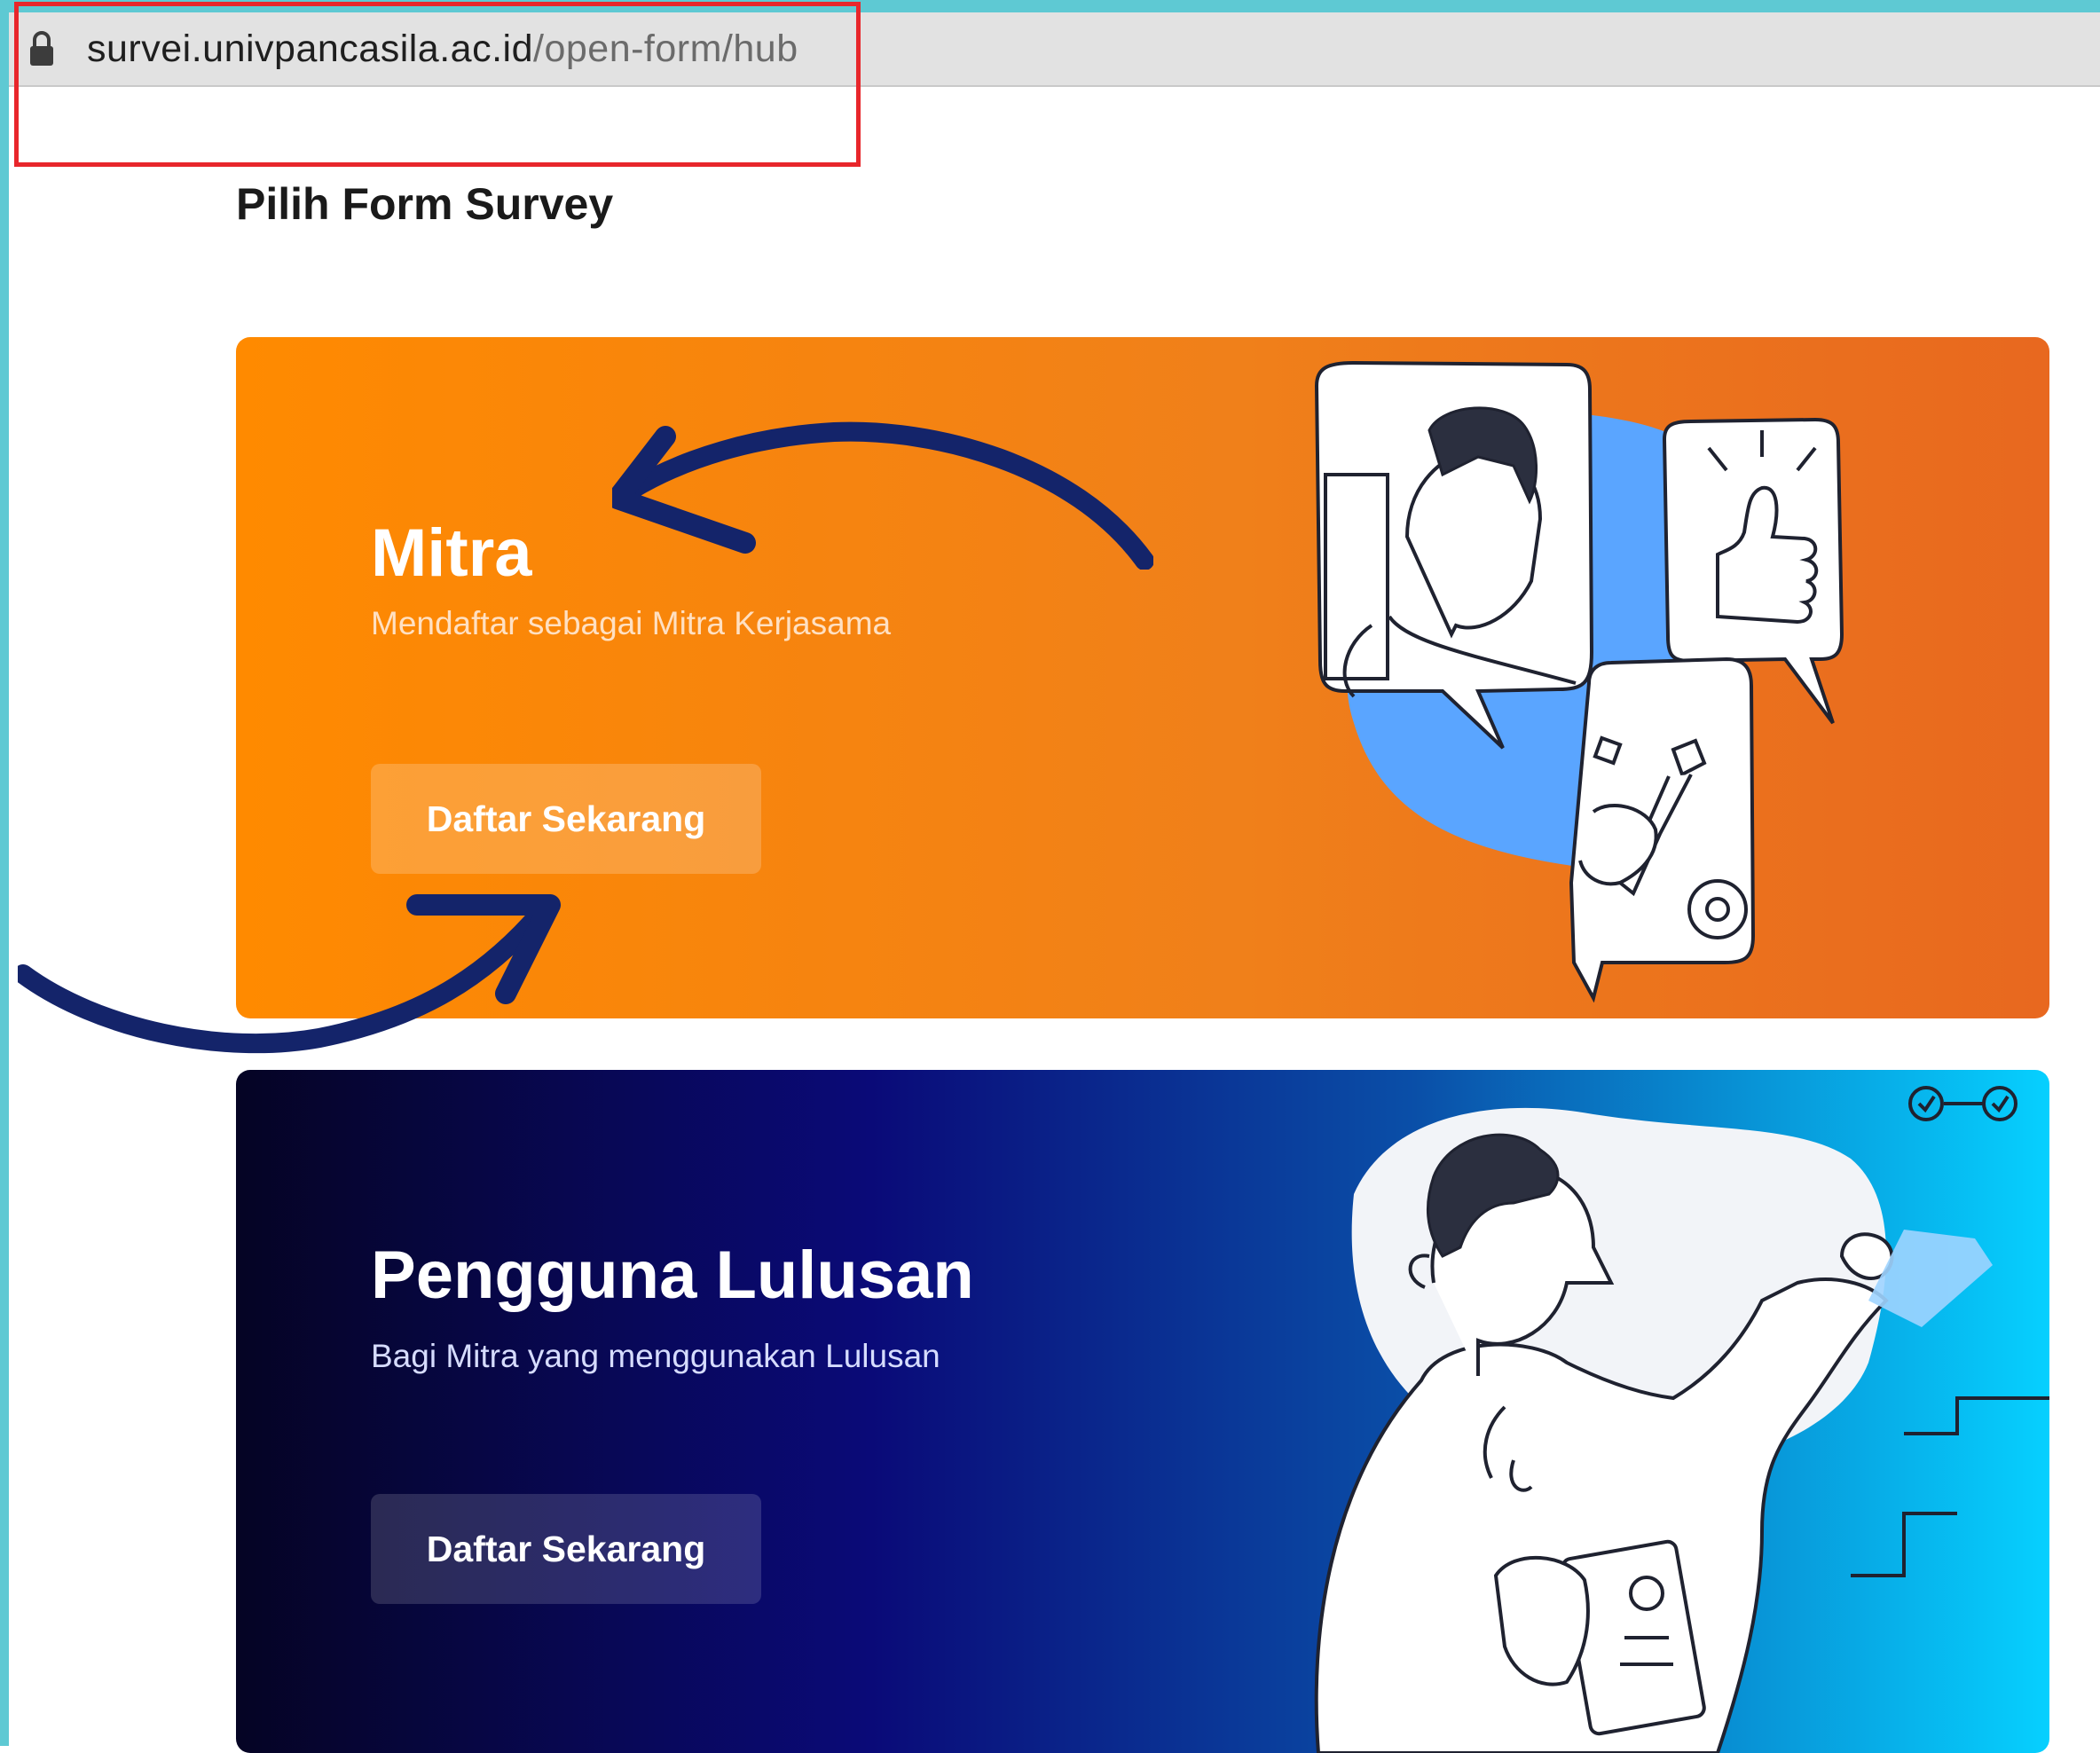 Image resolution: width=2100 pixels, height=1753 pixels. Describe the element at coordinates (566, 819) in the screenshot. I see `daftar-sekarang-mitra-button: Daftar Sekarang` at that location.